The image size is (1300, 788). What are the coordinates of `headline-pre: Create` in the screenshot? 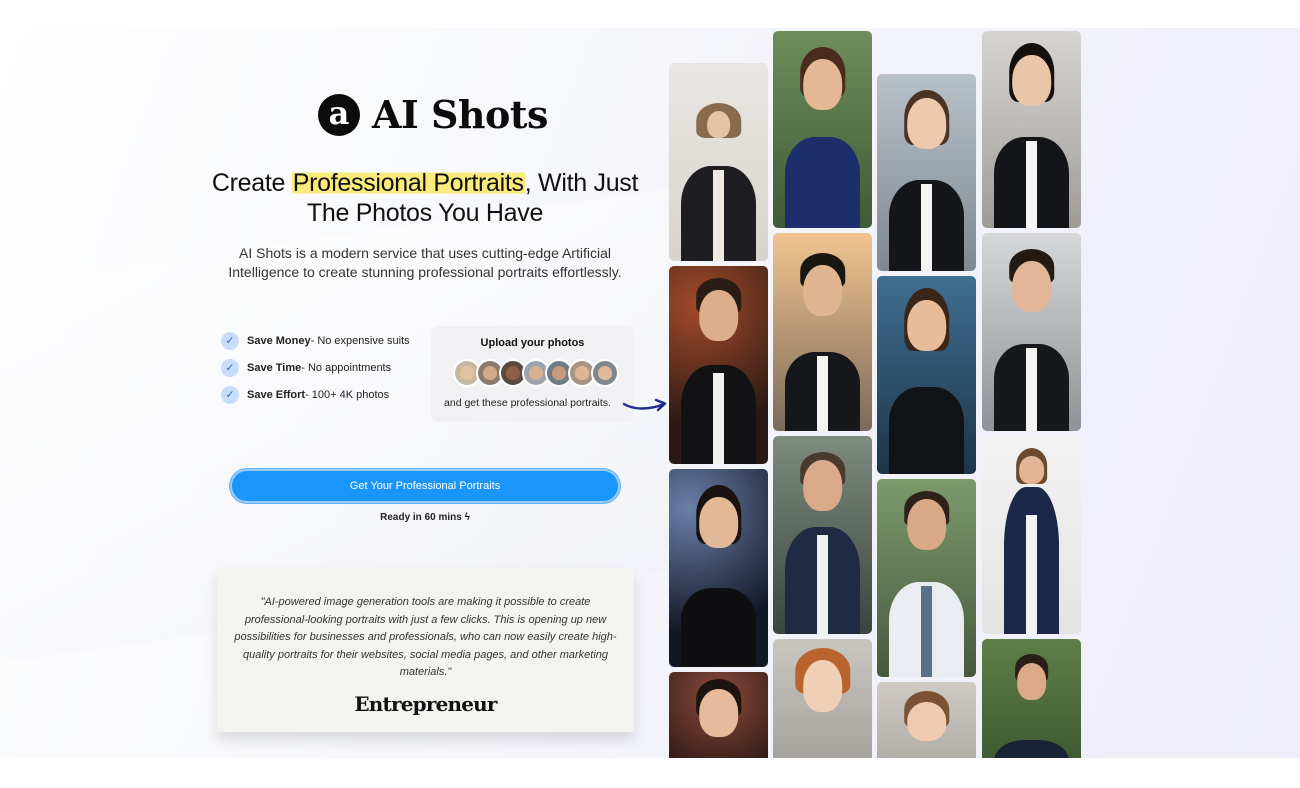 It's located at (251, 183).